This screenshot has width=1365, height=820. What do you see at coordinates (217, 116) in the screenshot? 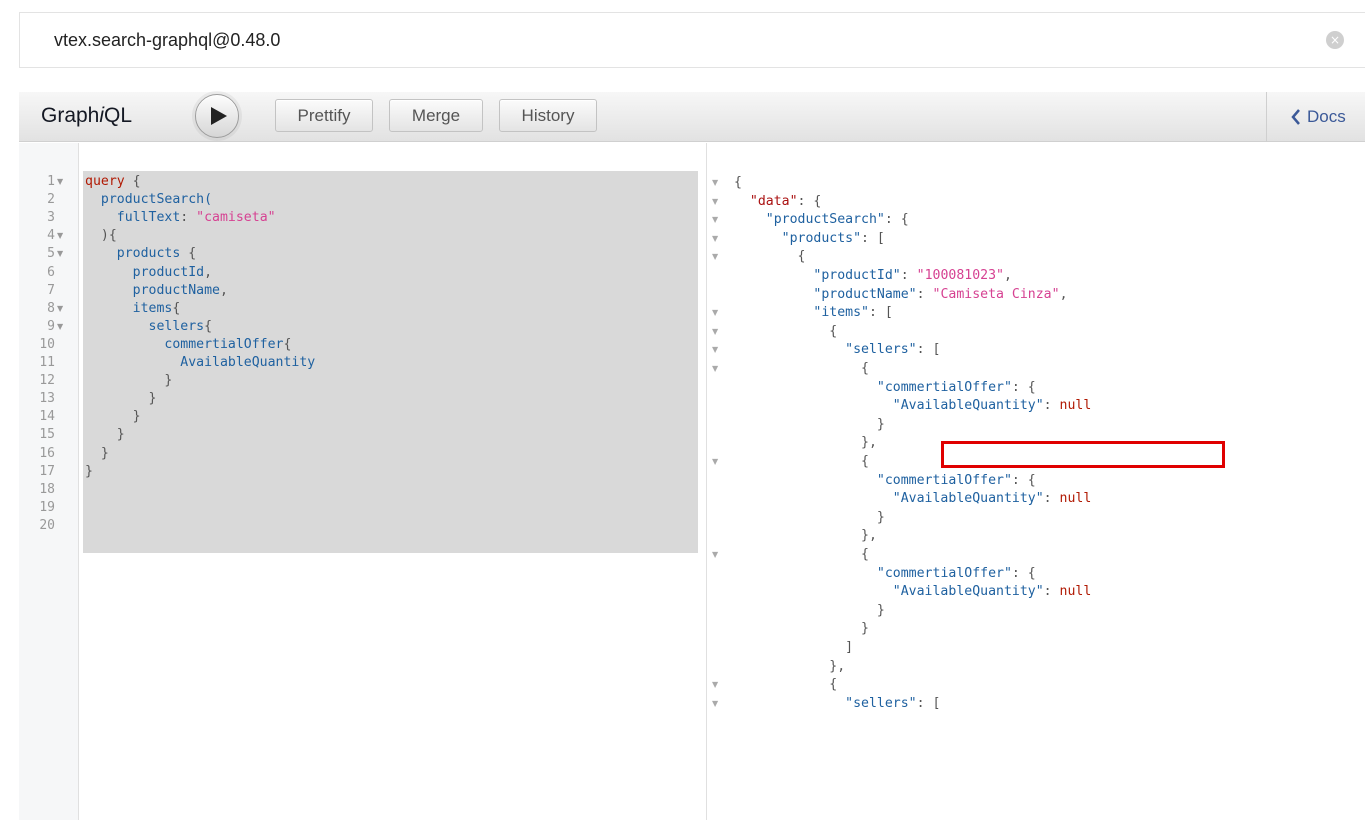
I see `execute-query-button` at bounding box center [217, 116].